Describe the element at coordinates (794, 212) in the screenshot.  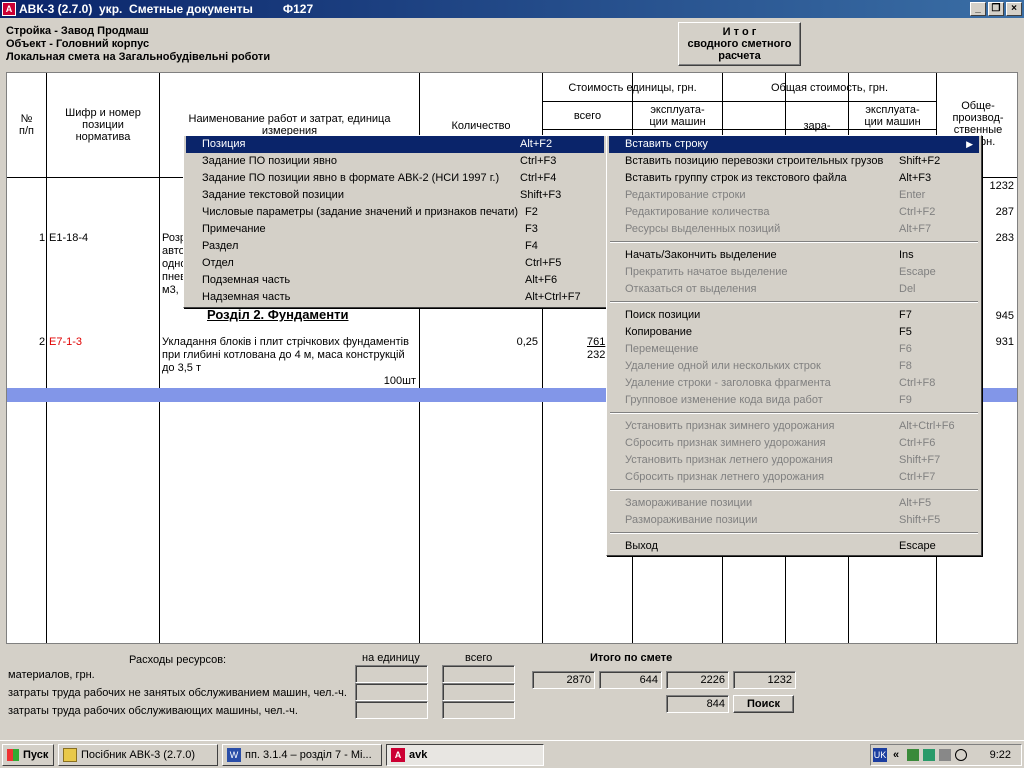
I see `menu-item-edit-qty: Редактирование количества Ctrl+F2` at that location.